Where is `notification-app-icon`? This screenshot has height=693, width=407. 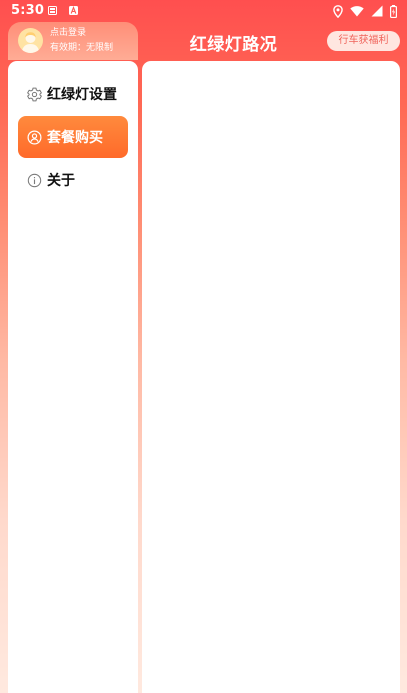 notification-app-icon is located at coordinates (52, 10).